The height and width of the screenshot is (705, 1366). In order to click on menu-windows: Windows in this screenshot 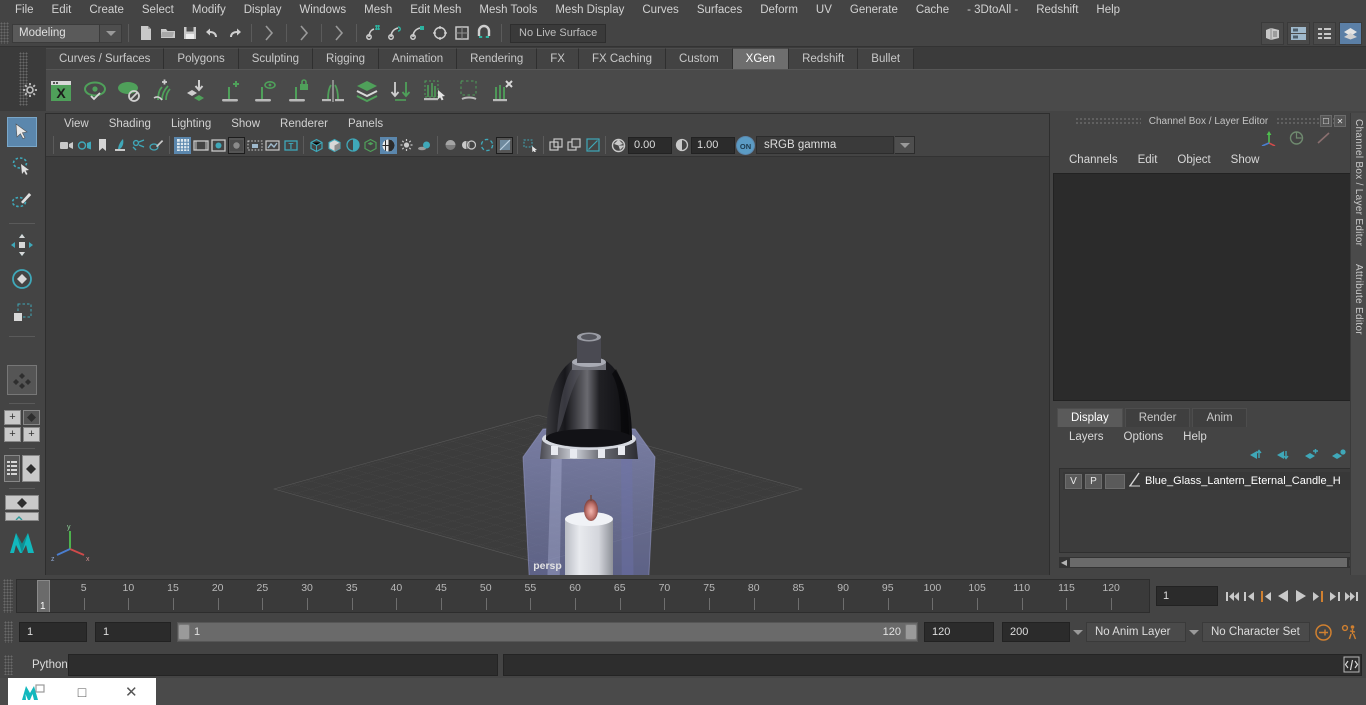, I will do `click(322, 10)`.